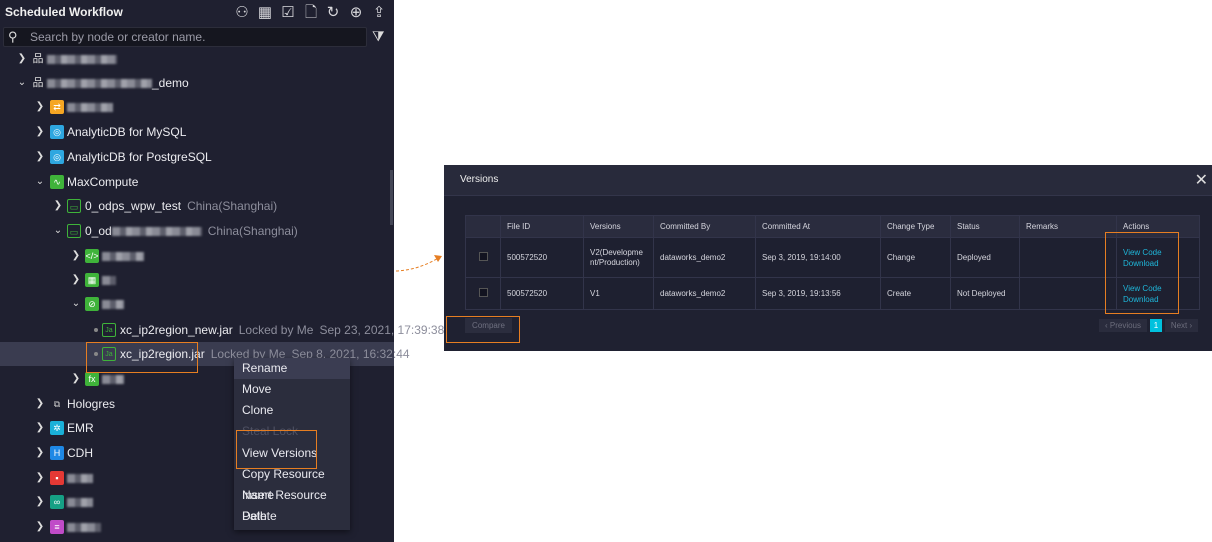 The height and width of the screenshot is (542, 1212). I want to click on function-icon: fx, so click(92, 379).